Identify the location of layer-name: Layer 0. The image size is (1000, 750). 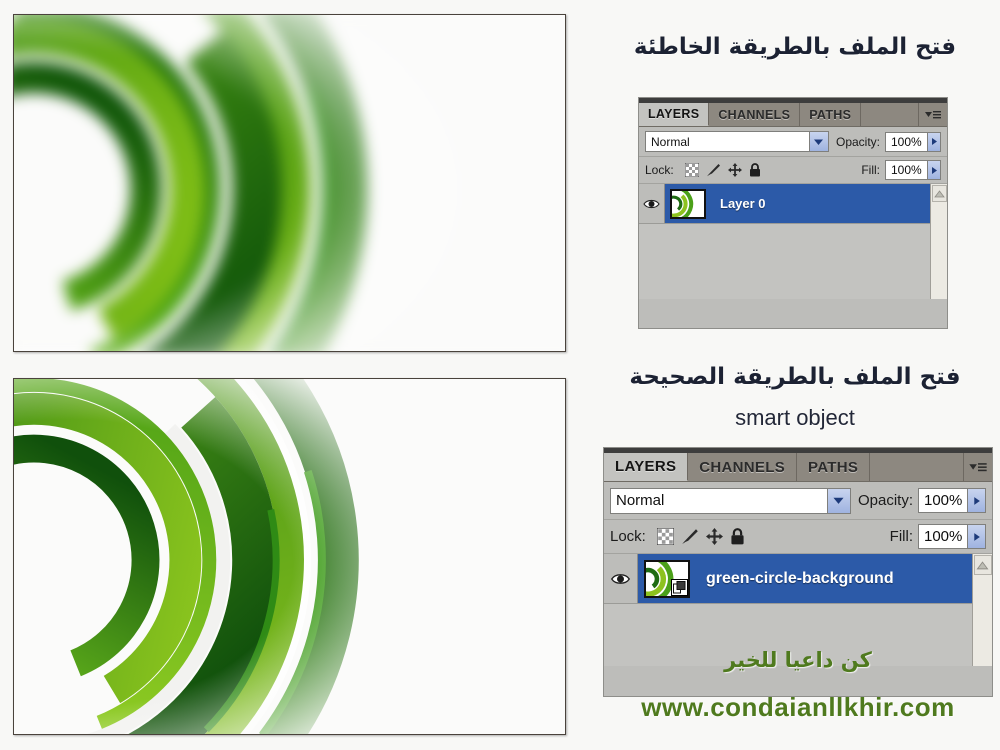
(743, 203).